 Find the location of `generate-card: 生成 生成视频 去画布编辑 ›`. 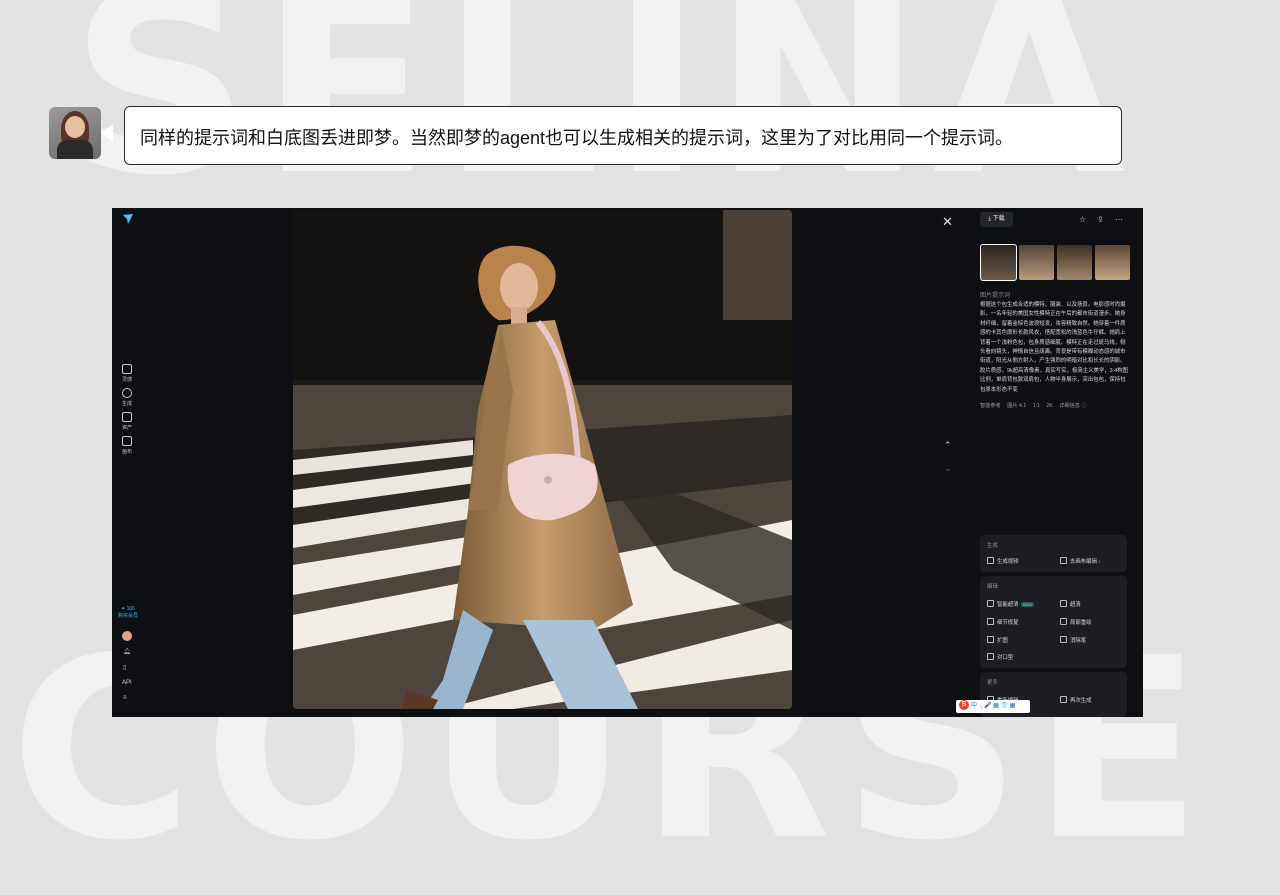

generate-card: 生成 生成视频 去画布编辑 › is located at coordinates (1053, 553).